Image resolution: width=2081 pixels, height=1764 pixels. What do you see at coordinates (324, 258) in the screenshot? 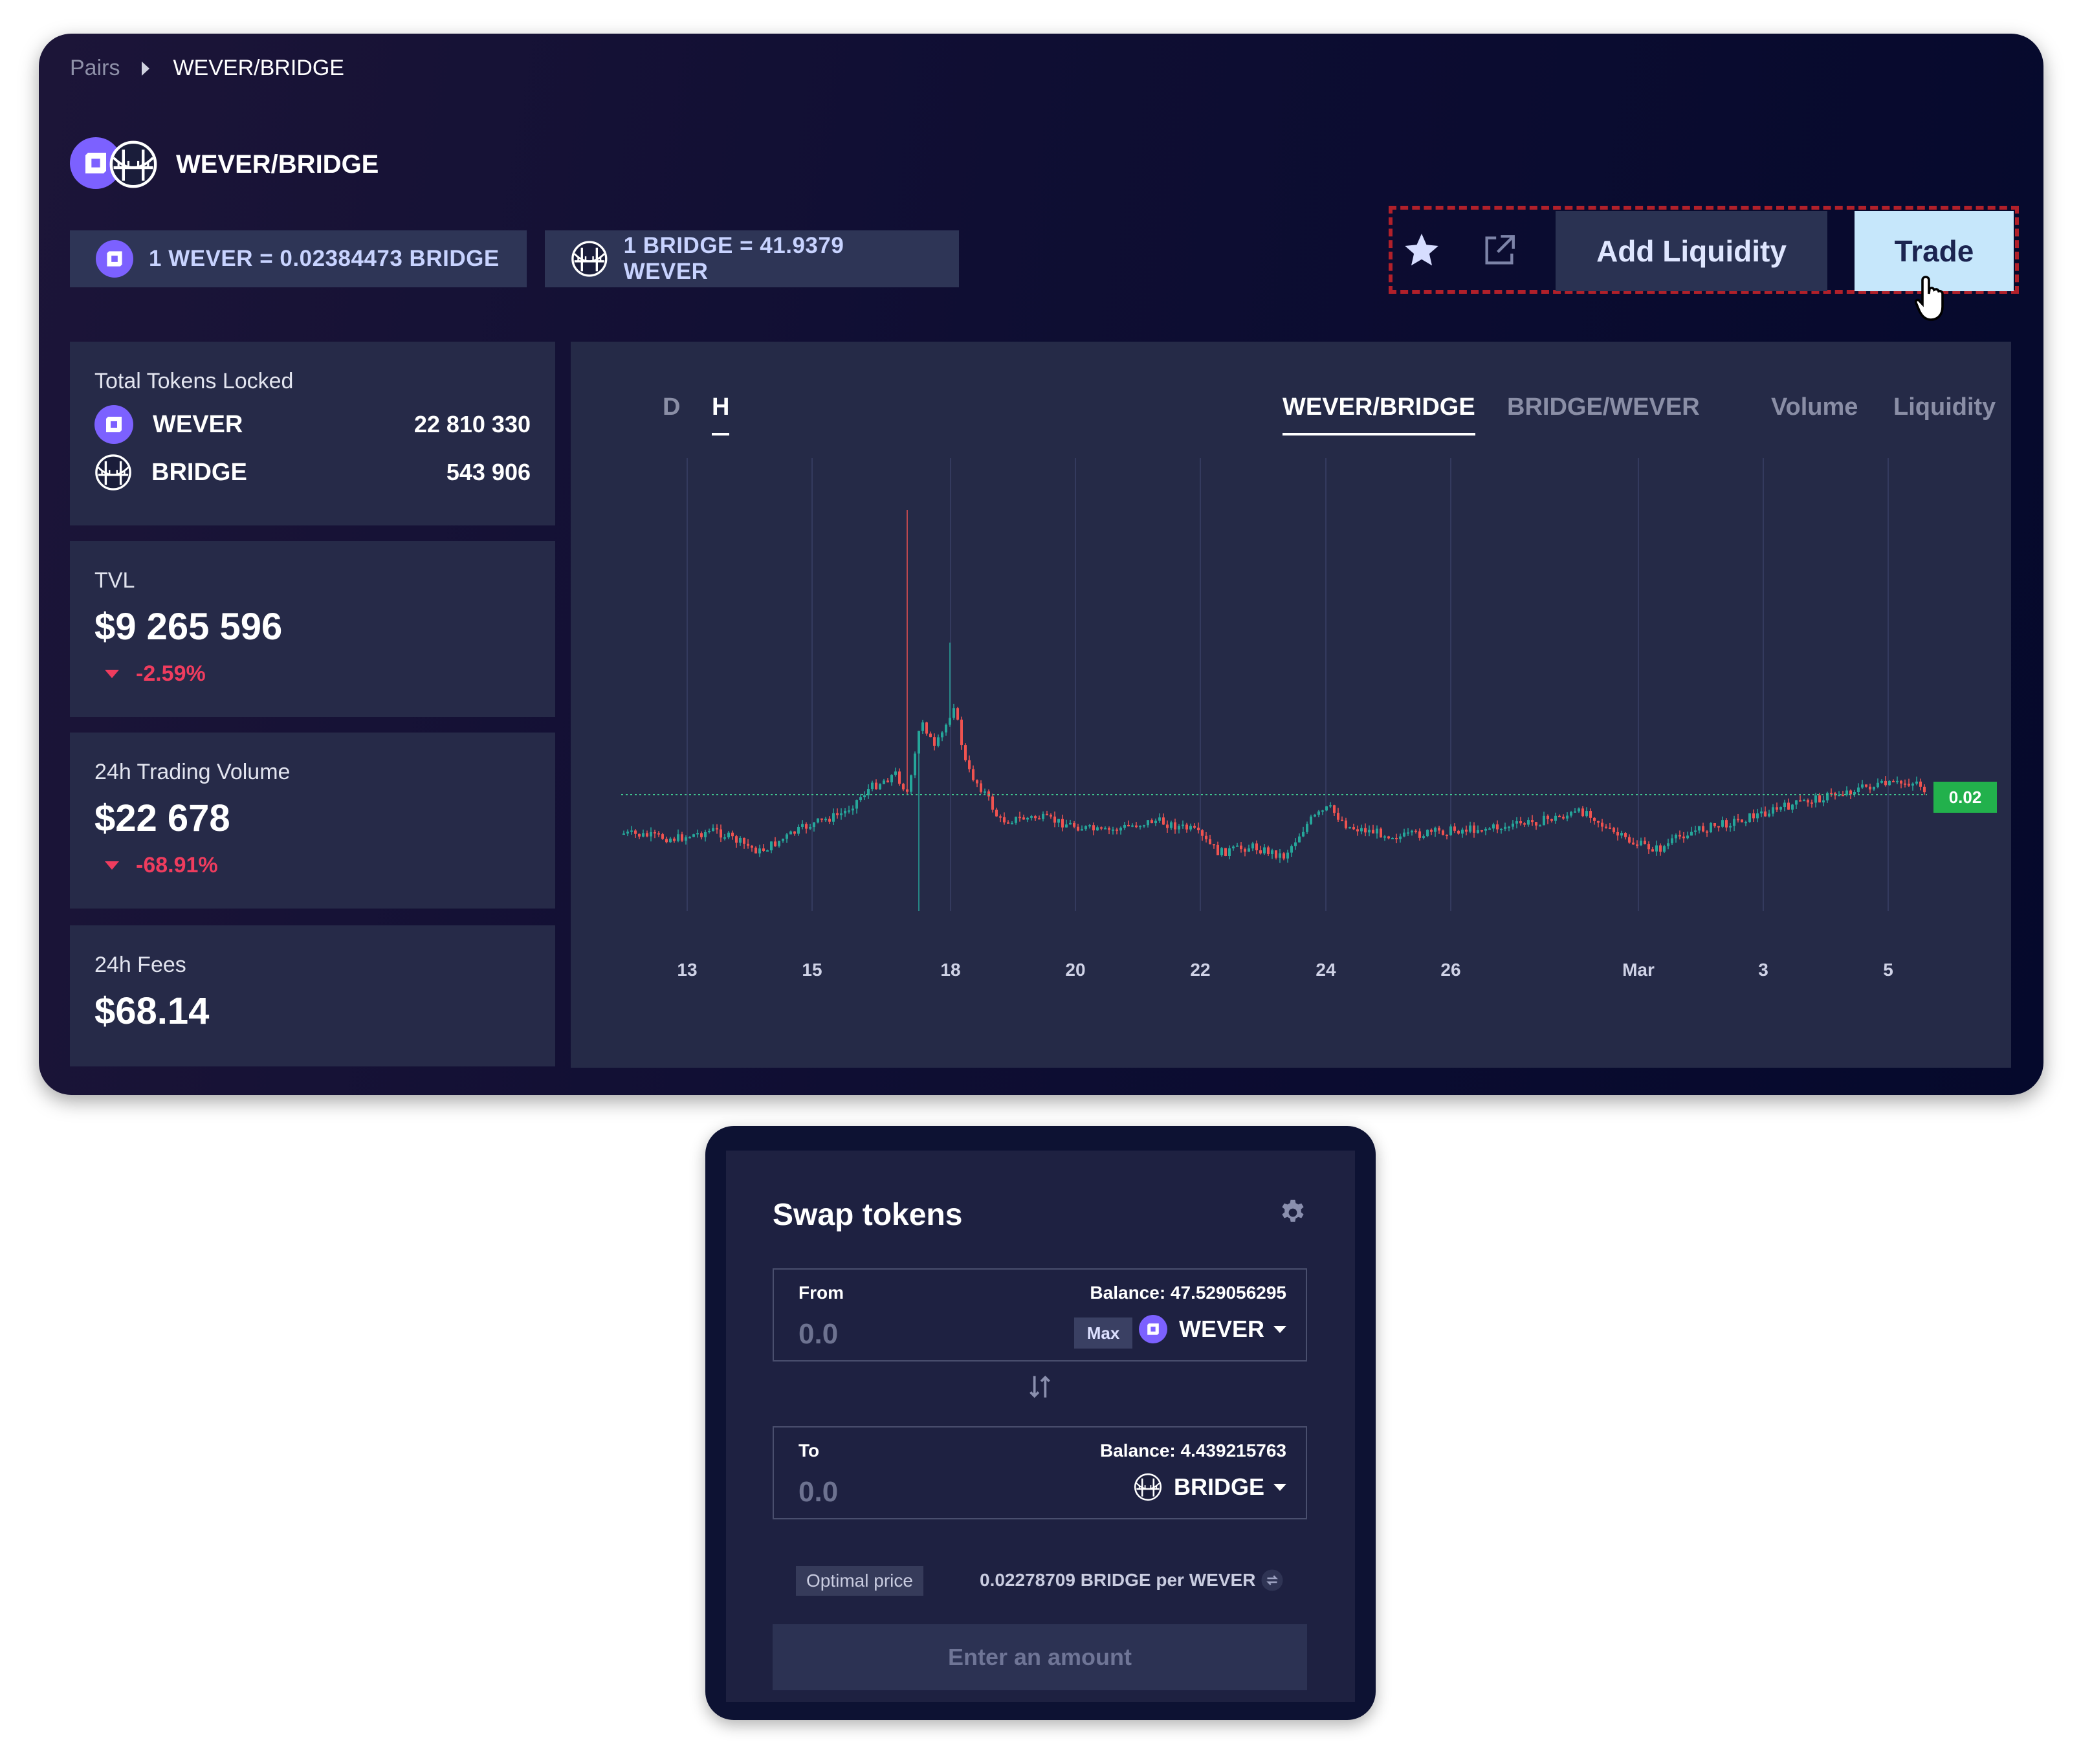
I see `rate-wever-bridge-text: 1 WEVER = 0.02384473 BRIDGE` at bounding box center [324, 258].